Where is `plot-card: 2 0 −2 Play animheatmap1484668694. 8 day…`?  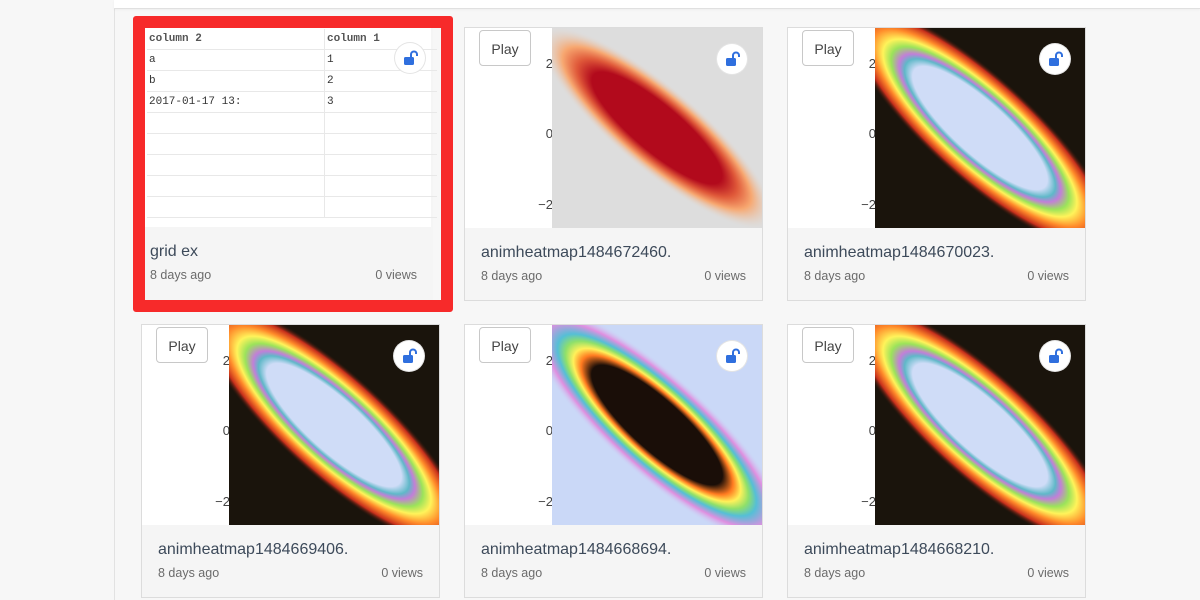 plot-card: 2 0 −2 Play animheatmap1484668694. 8 day… is located at coordinates (613, 461).